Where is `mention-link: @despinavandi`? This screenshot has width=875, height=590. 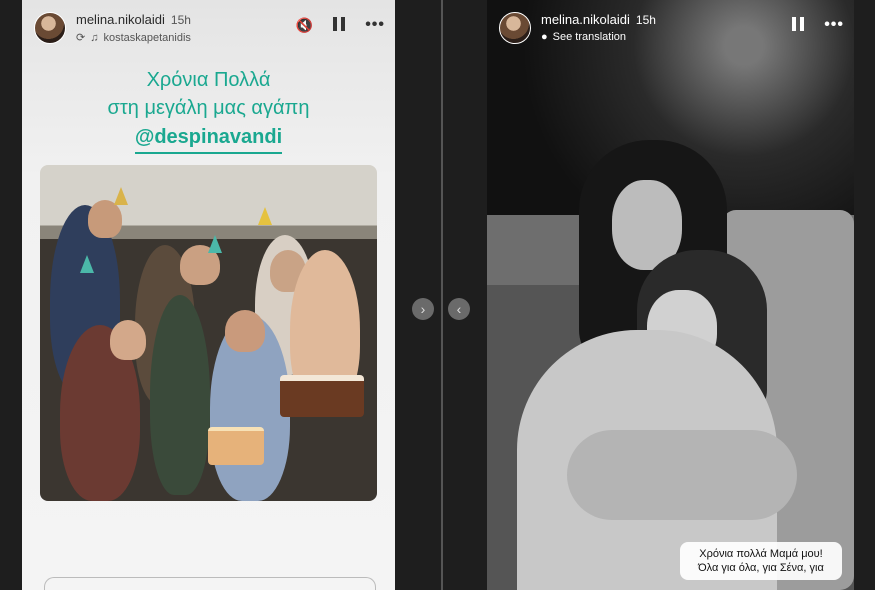
mention-link: @despinavandi is located at coordinates (208, 138).